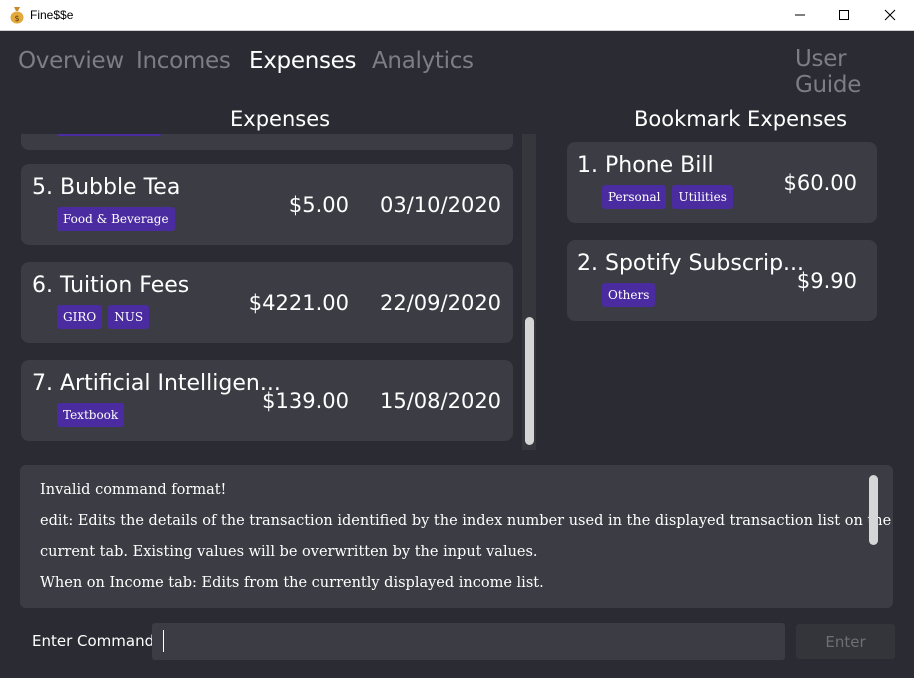 This screenshot has height=678, width=914. Describe the element at coordinates (318, 205) in the screenshot. I see `expense-amount: $5.00` at that location.